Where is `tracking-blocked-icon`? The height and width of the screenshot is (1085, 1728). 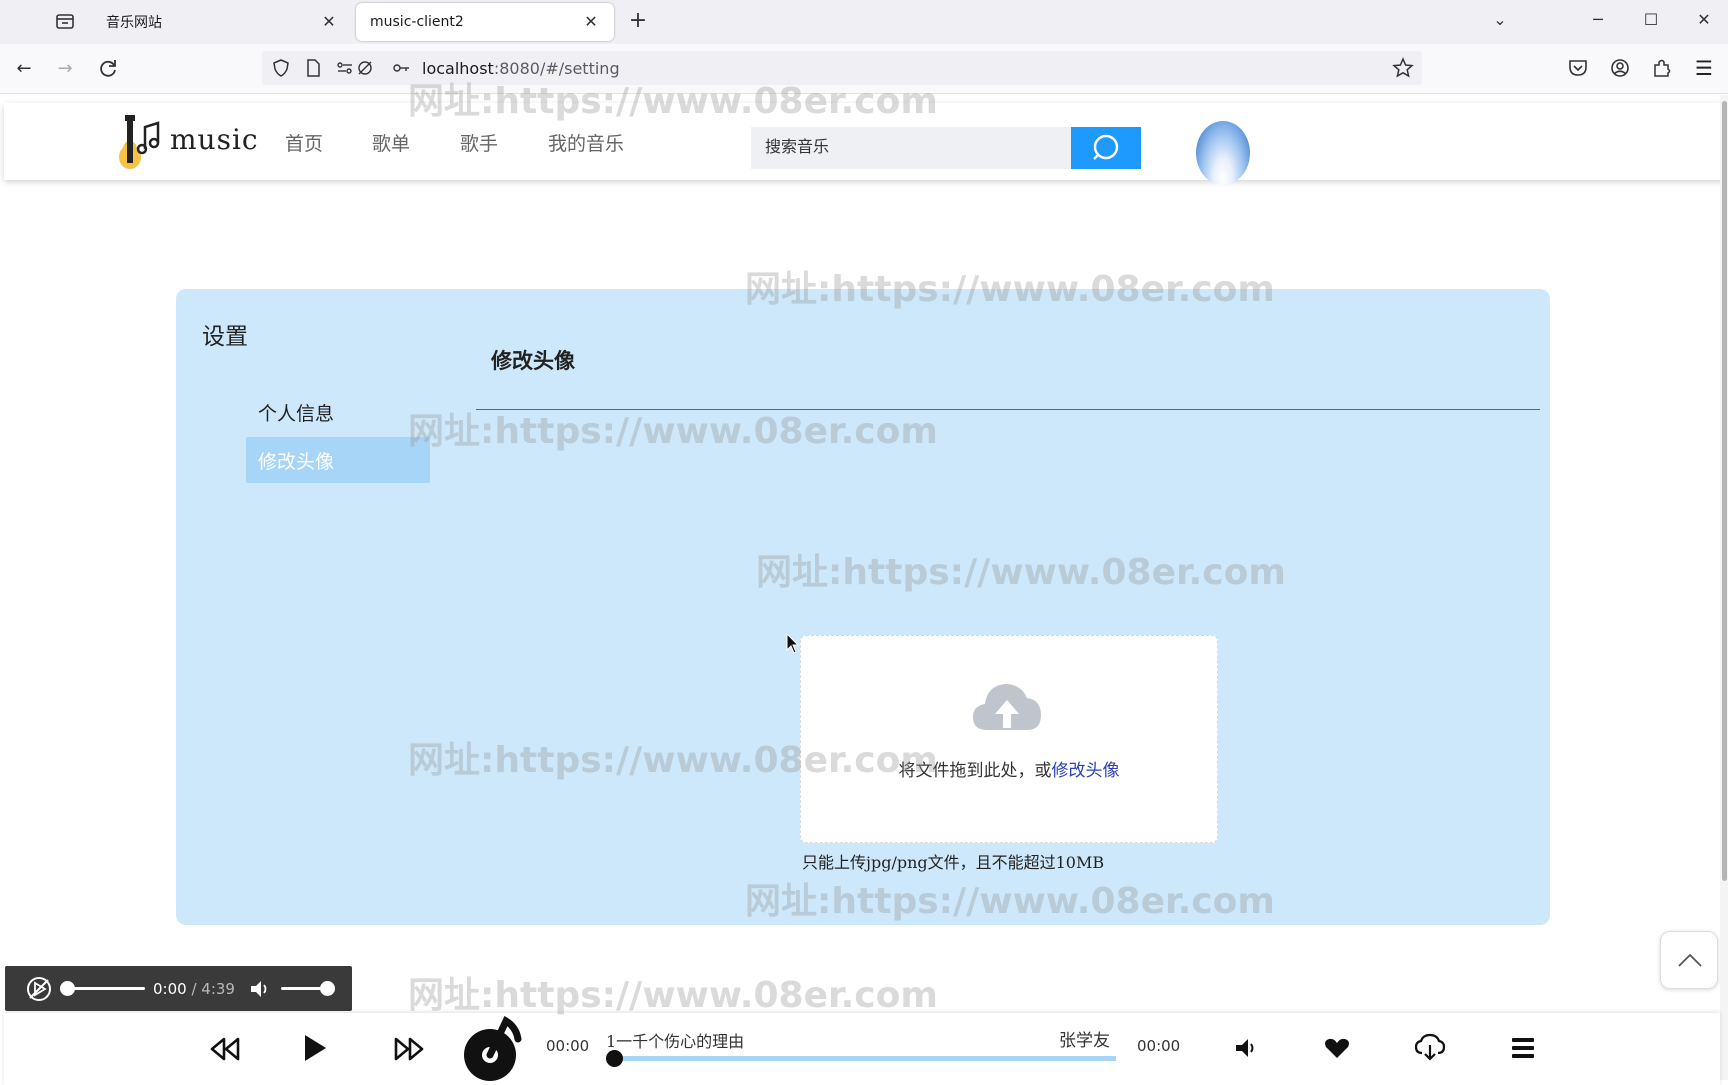
tracking-blocked-icon is located at coordinates (365, 68).